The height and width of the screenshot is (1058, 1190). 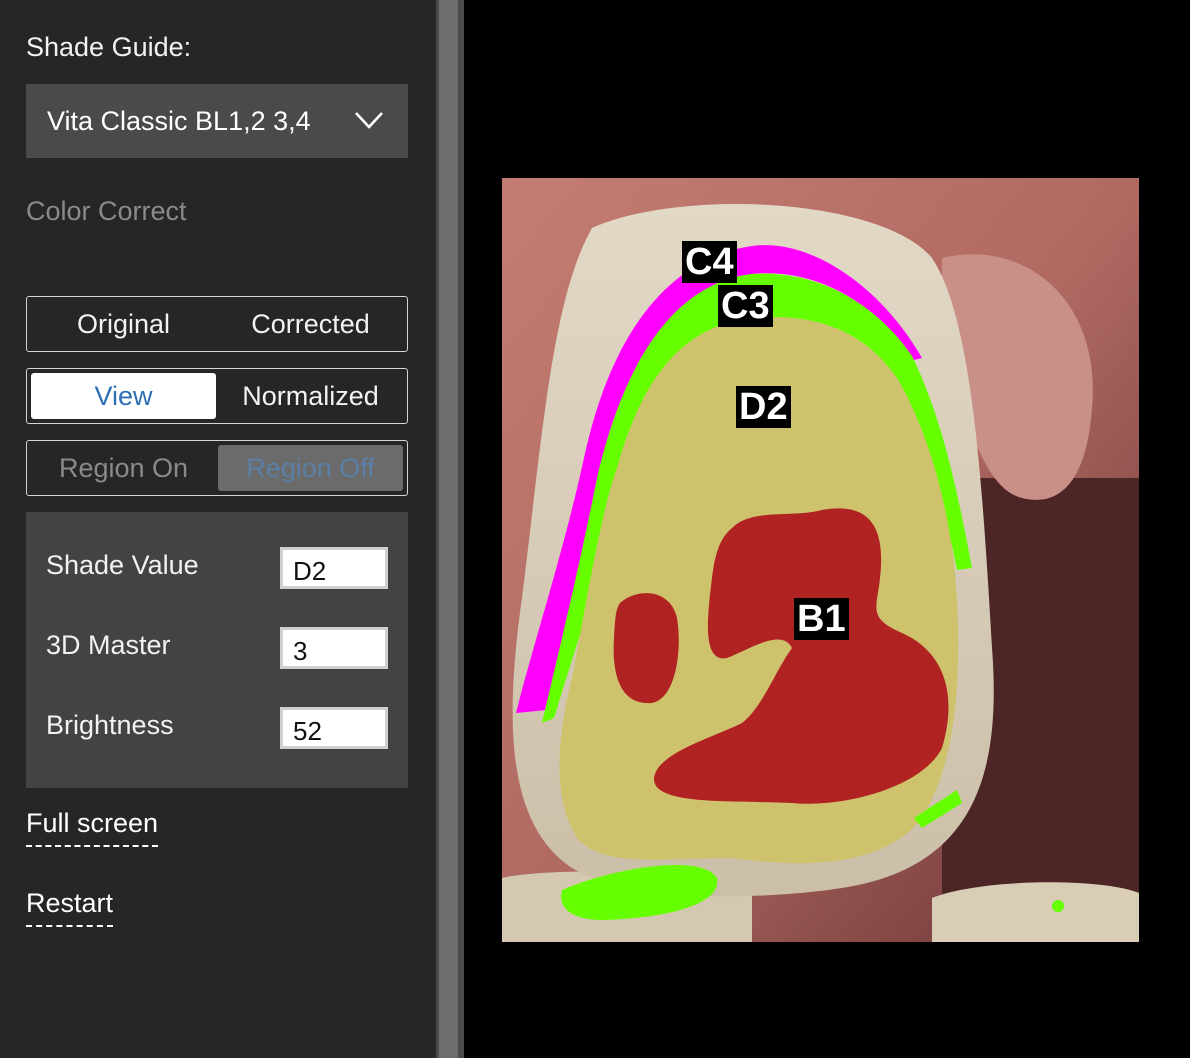 I want to click on shade-guide-selected: Vita Classic BL1,2 3,4, so click(x=179, y=121).